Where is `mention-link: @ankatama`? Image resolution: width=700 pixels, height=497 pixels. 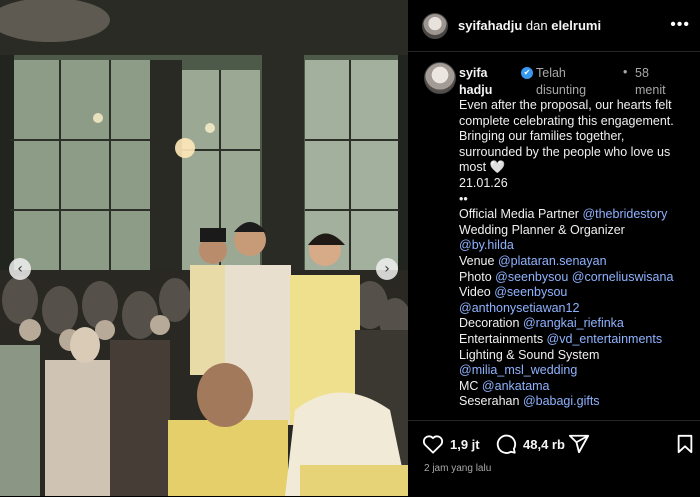 mention-link: @ankatama is located at coordinates (516, 386).